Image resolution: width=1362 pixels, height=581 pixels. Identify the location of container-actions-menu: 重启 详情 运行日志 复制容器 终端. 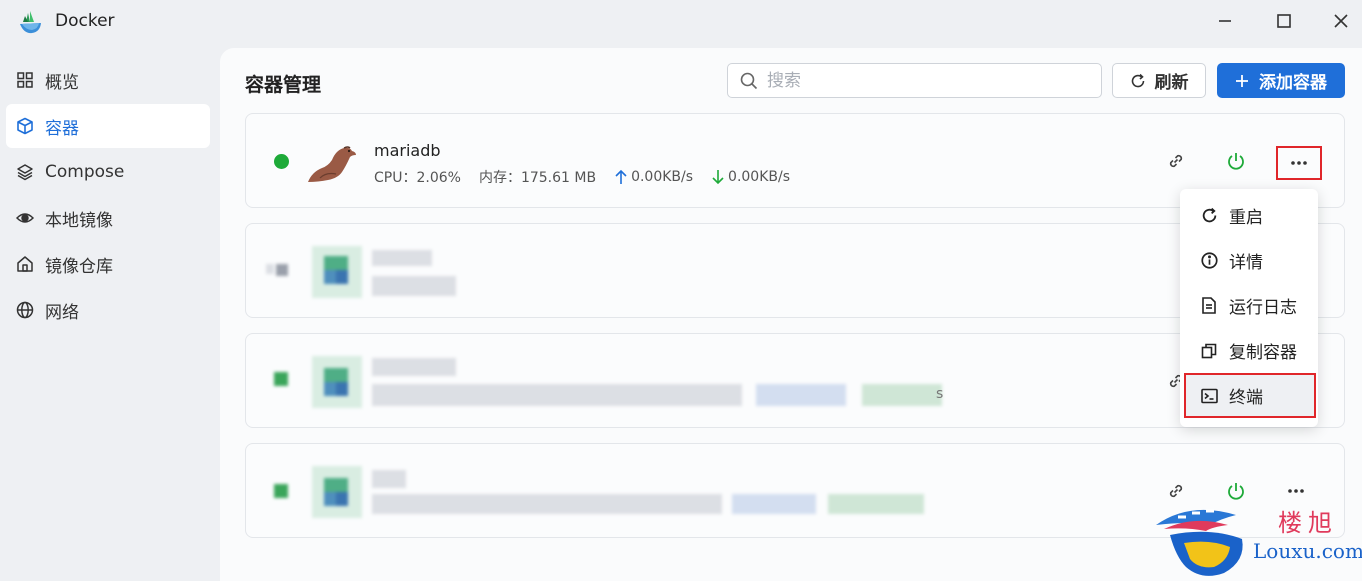
(1249, 308).